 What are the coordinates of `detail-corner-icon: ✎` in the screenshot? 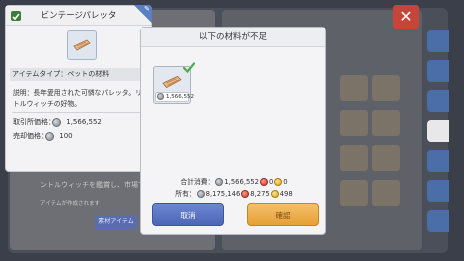 It's located at (143, 14).